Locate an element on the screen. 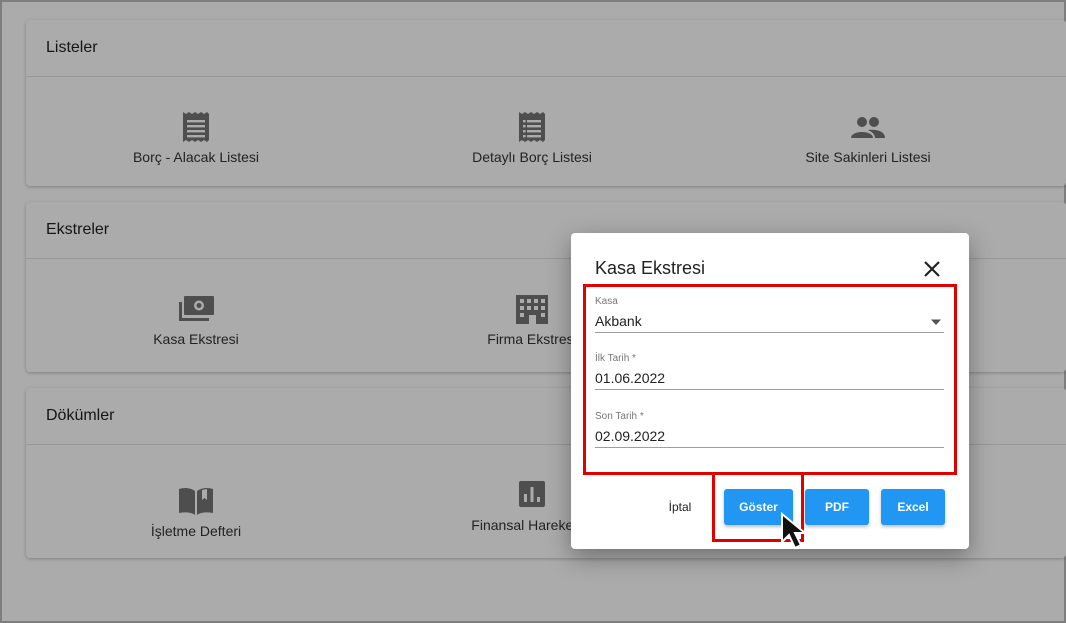  cancel-button: İptal is located at coordinates (680, 507).